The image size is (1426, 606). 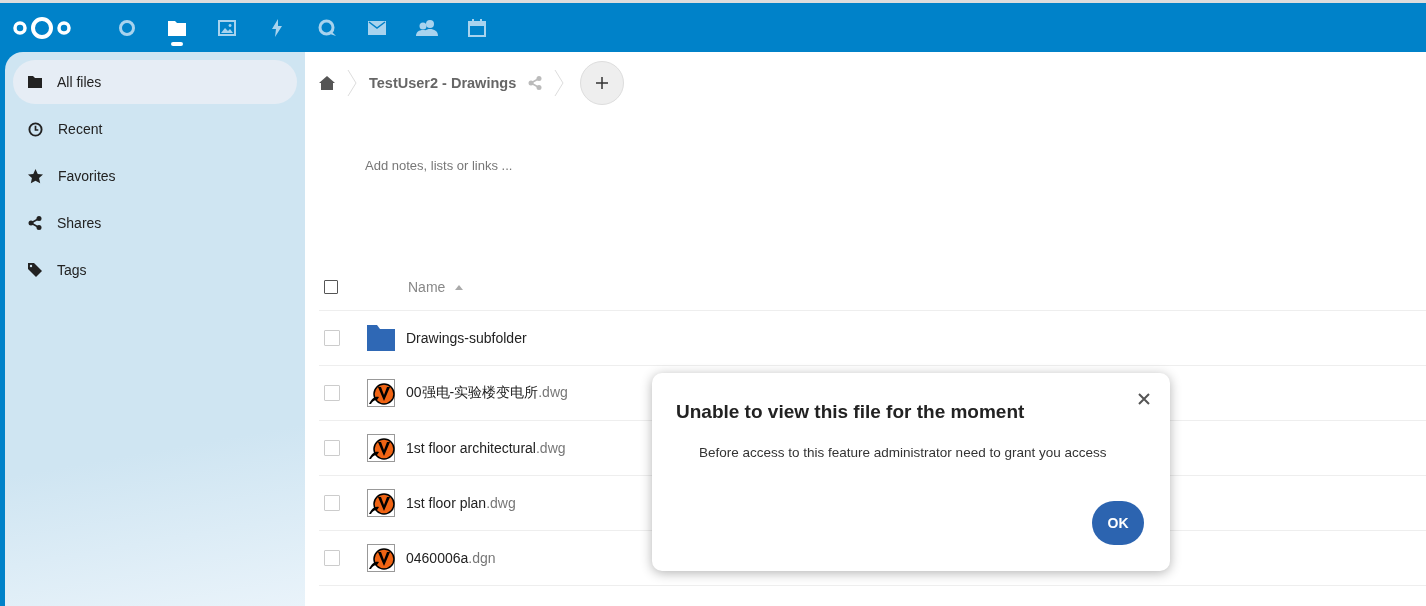 What do you see at coordinates (327, 27) in the screenshot?
I see `chat-bubble-icon` at bounding box center [327, 27].